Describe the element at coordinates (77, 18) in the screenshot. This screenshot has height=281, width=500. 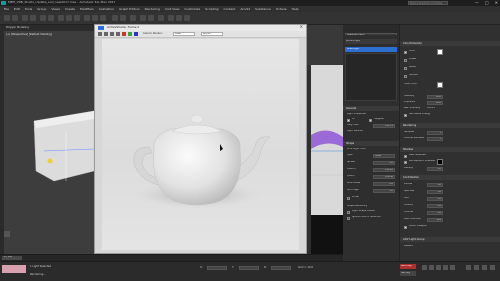
I see `scale-icon` at that location.